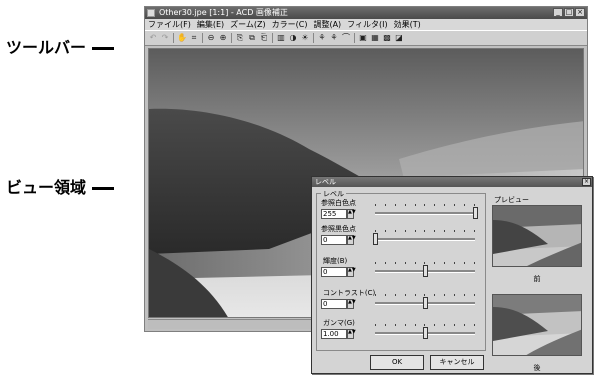 The width and height of the screenshot is (596, 376). I want to click on toolbar-callout: ツールバー, so click(60, 46).